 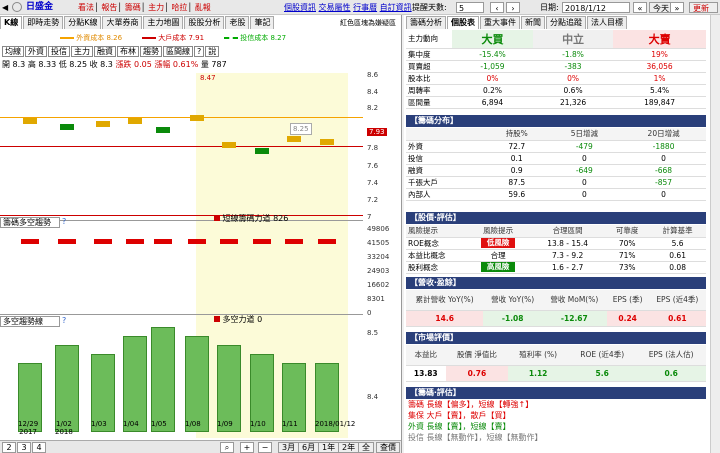 What do you see at coordinates (247, 447) in the screenshot?
I see `zoom-in-icon: +` at bounding box center [247, 447].